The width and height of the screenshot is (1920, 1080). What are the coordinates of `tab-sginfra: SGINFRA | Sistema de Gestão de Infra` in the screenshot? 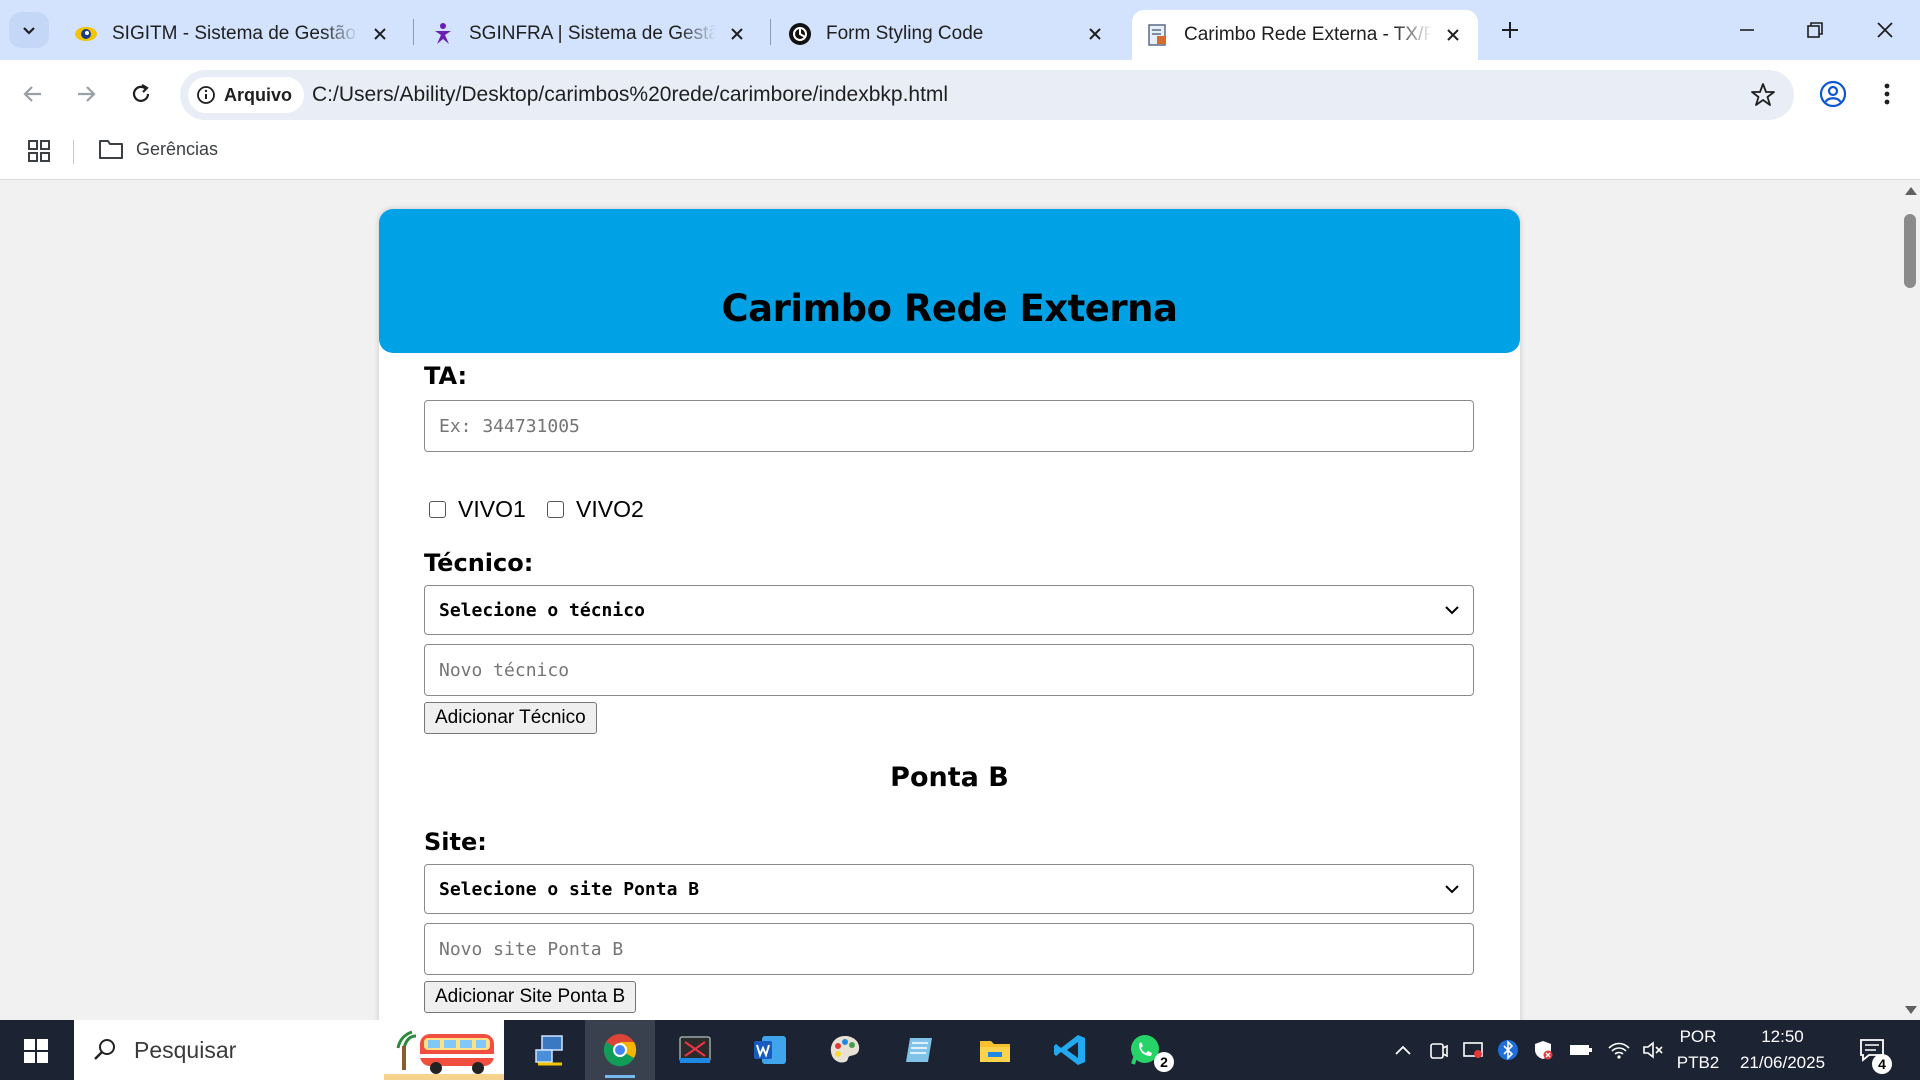 It's located at (589, 34).